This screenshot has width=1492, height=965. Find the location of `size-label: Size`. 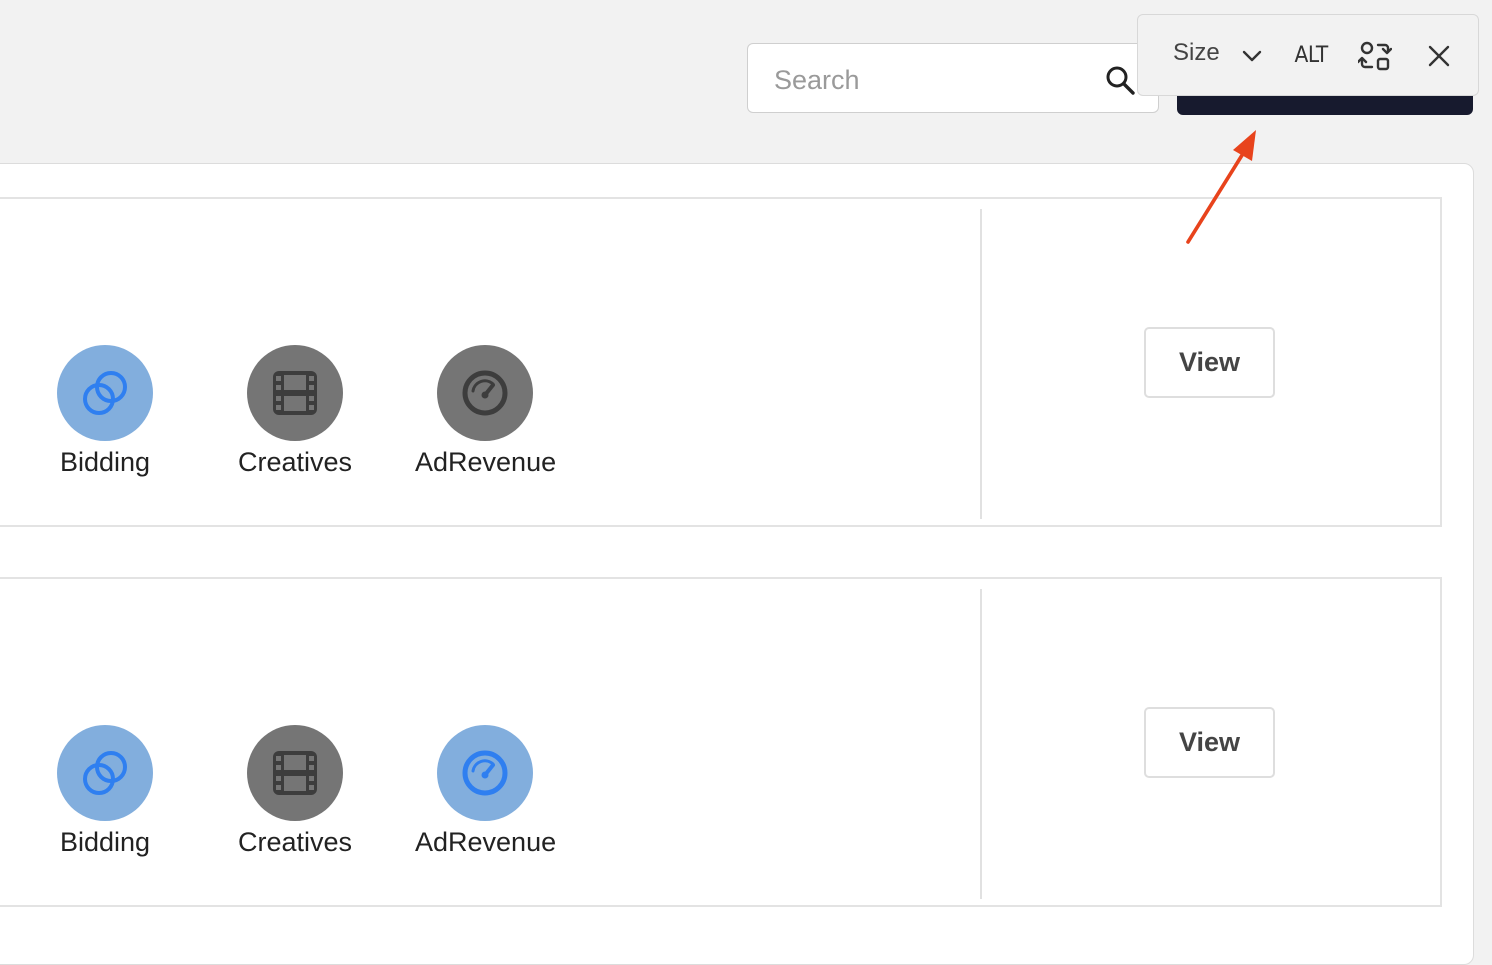

size-label: Size is located at coordinates (1196, 53).